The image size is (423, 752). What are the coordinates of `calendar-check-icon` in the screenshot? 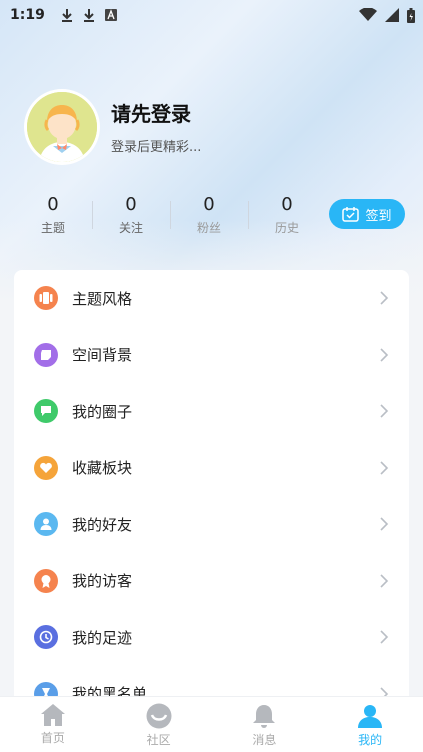 It's located at (351, 214).